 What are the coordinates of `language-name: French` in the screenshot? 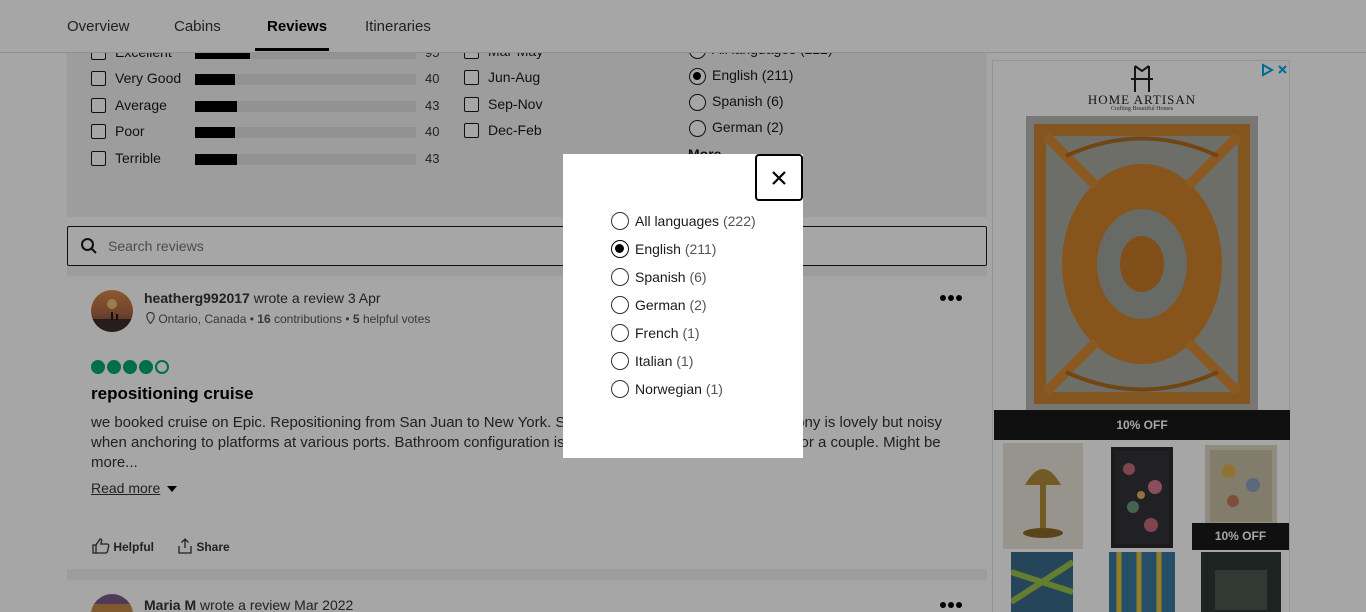 It's located at (657, 333).